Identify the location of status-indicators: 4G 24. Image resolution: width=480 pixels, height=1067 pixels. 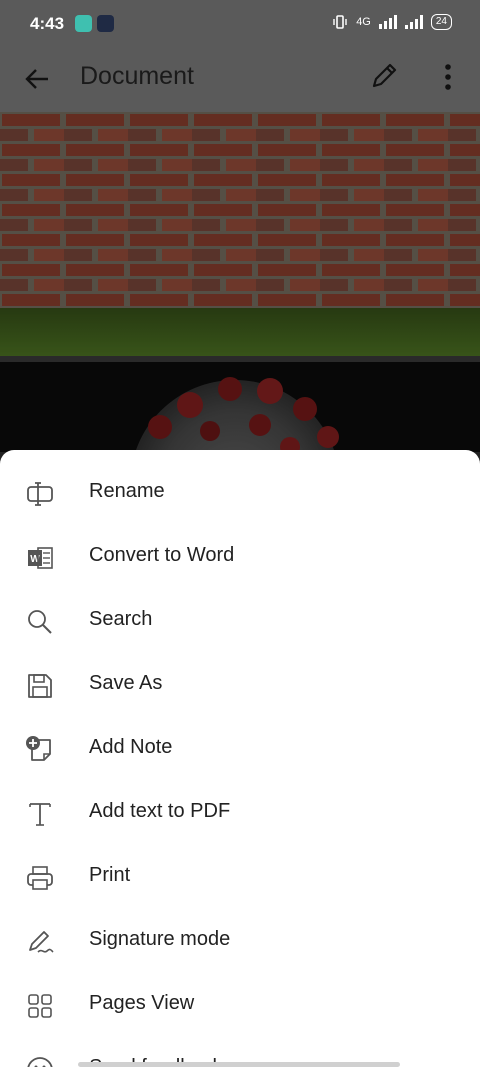
(392, 22).